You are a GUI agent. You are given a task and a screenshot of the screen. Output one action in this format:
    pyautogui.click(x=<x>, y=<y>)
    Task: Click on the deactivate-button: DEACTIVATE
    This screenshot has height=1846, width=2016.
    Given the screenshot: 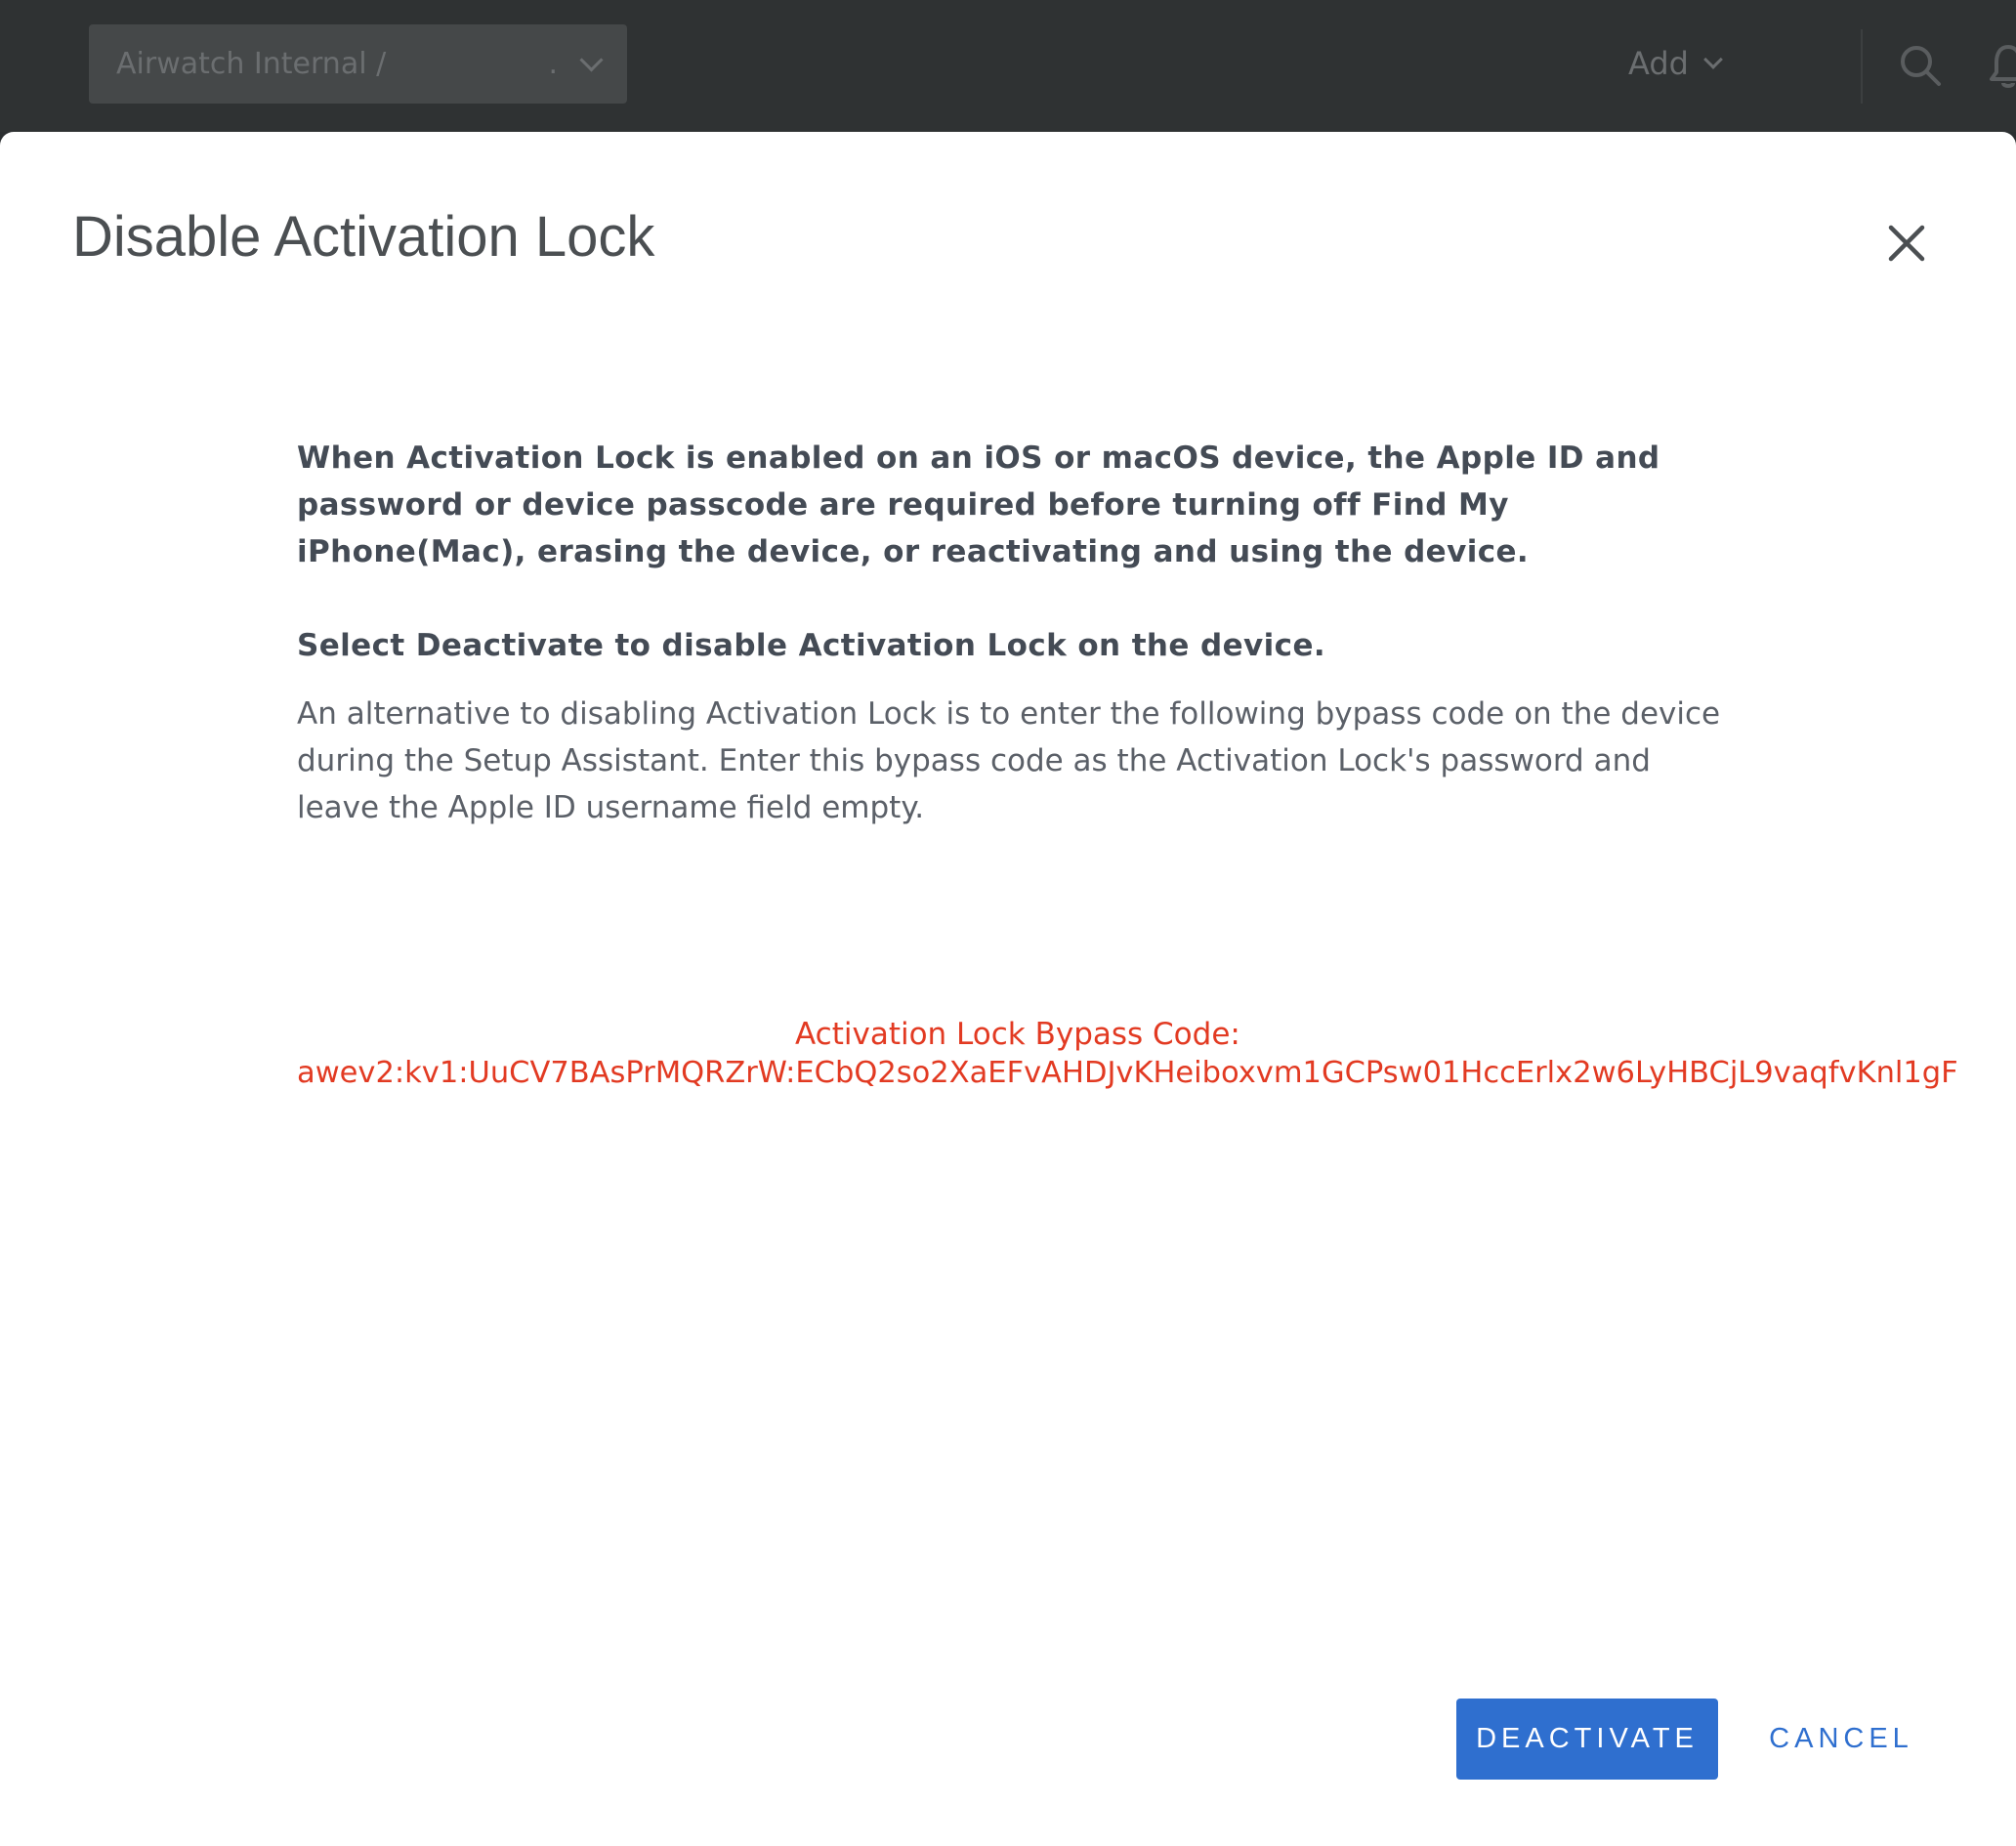 What is the action you would take?
    pyautogui.click(x=1587, y=1739)
    